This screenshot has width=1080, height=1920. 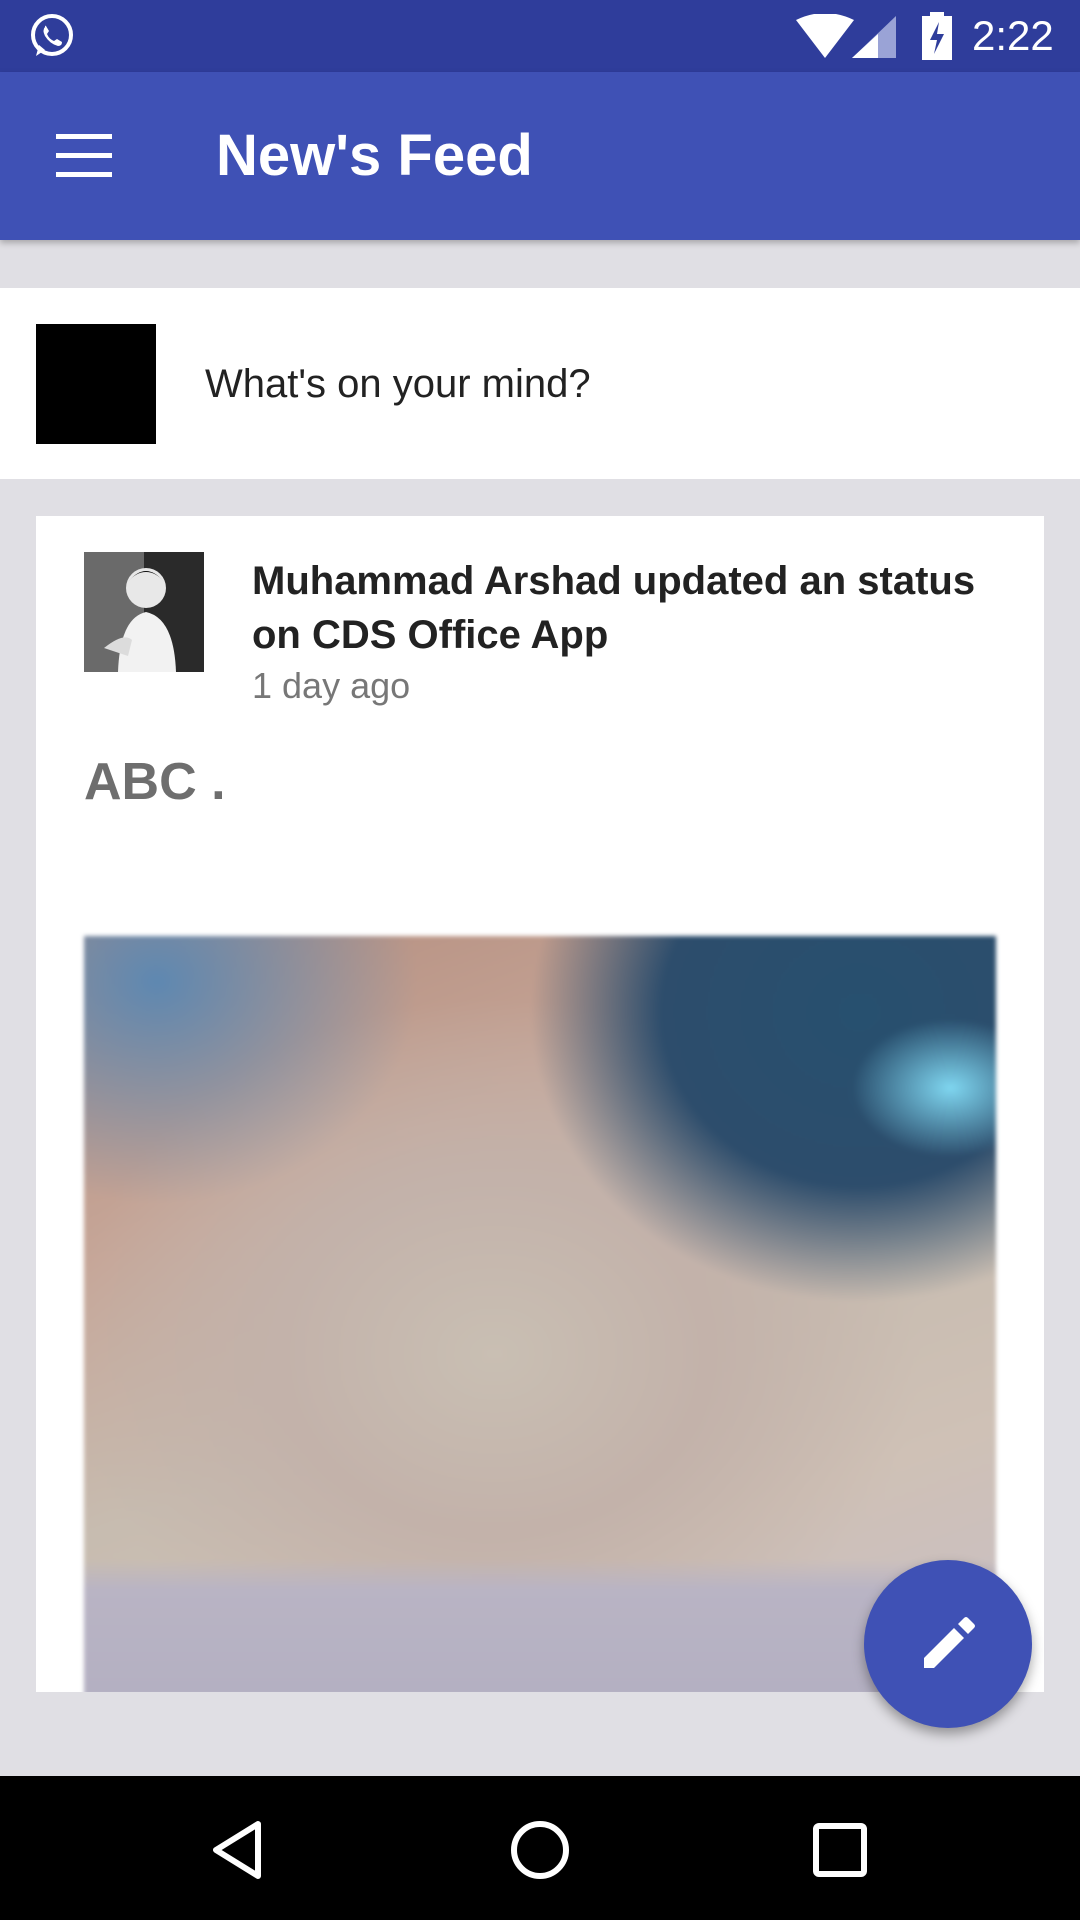 What do you see at coordinates (540, 36) in the screenshot?
I see `status-bar: 2:22` at bounding box center [540, 36].